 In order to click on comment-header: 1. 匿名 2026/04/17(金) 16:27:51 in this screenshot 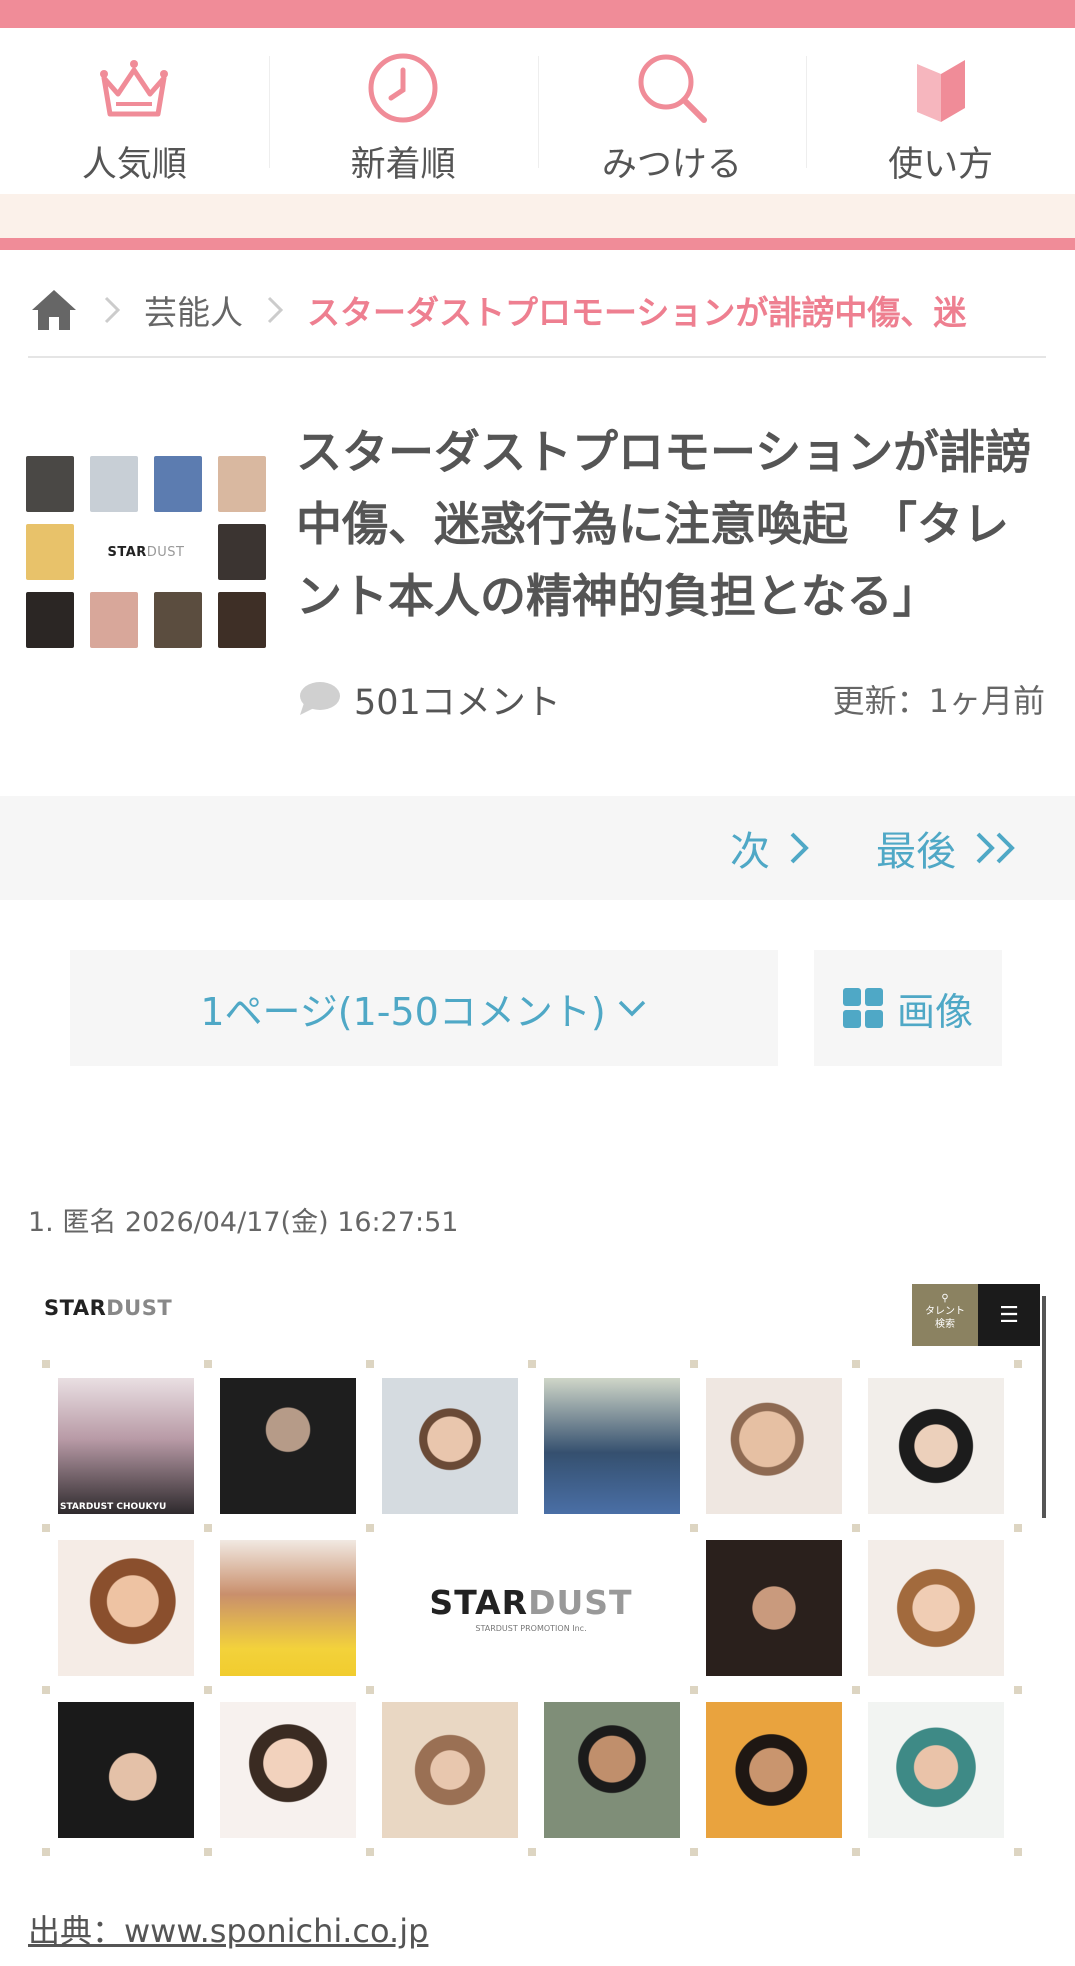, I will do `click(243, 1222)`.